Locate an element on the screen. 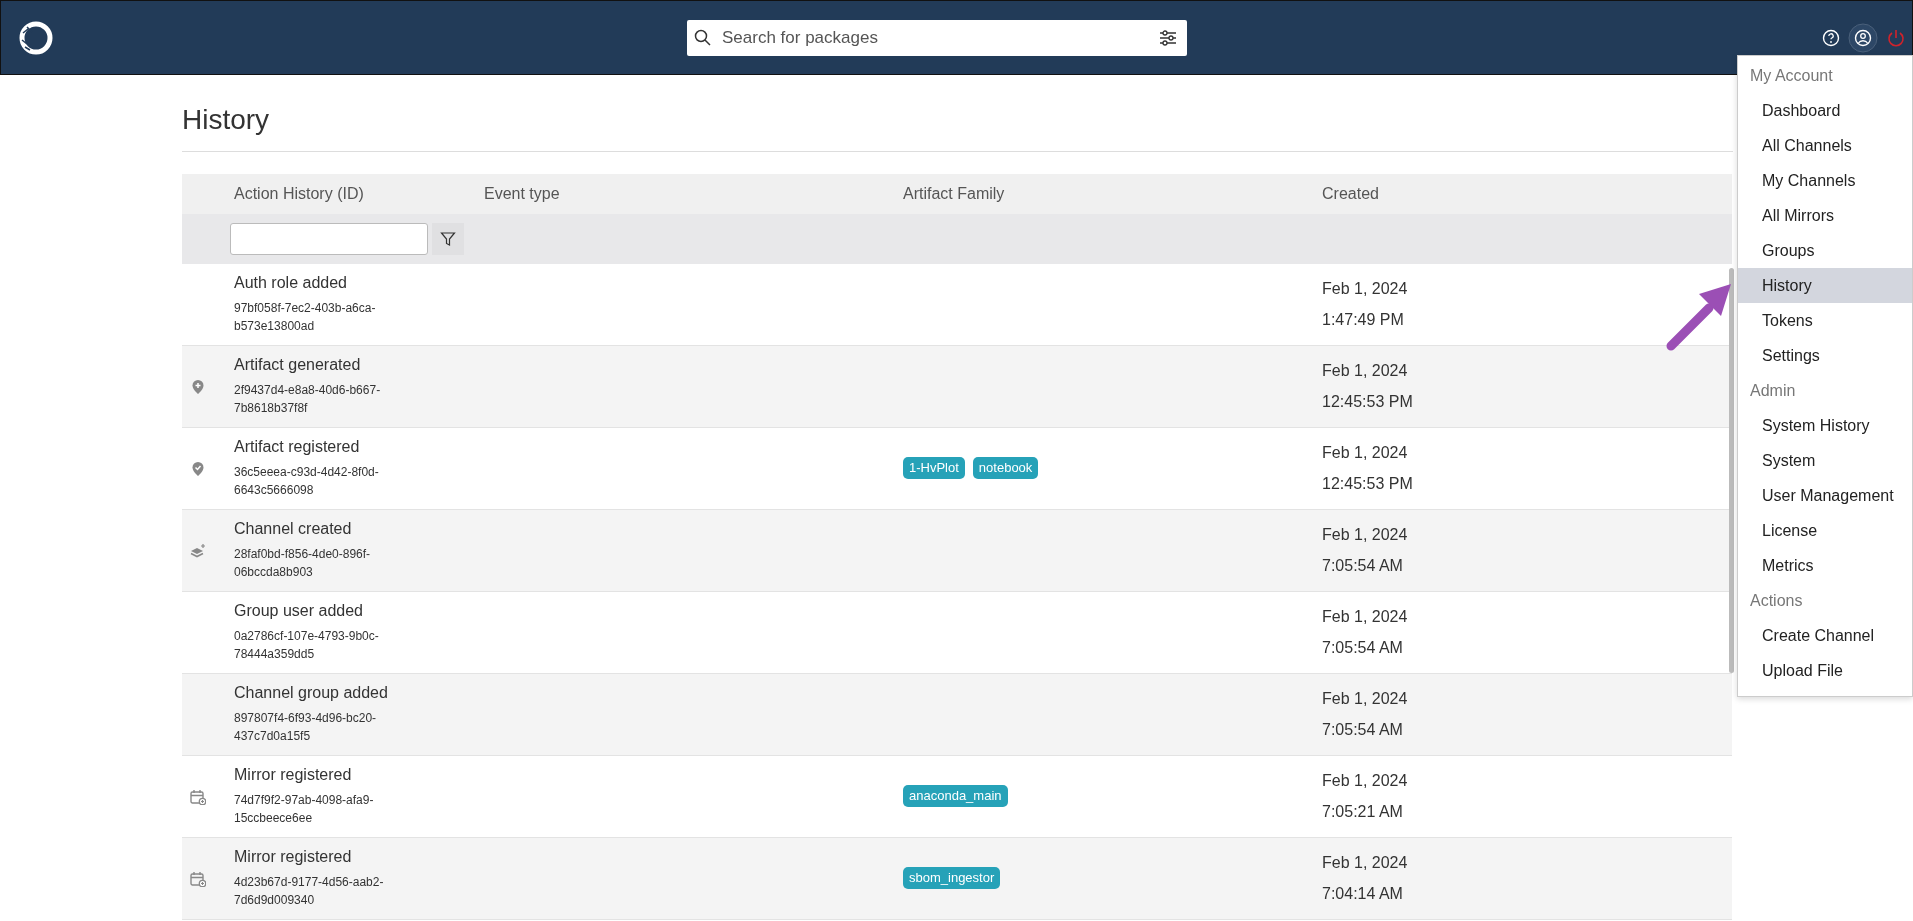  scrollbar is located at coordinates (1731, 470).